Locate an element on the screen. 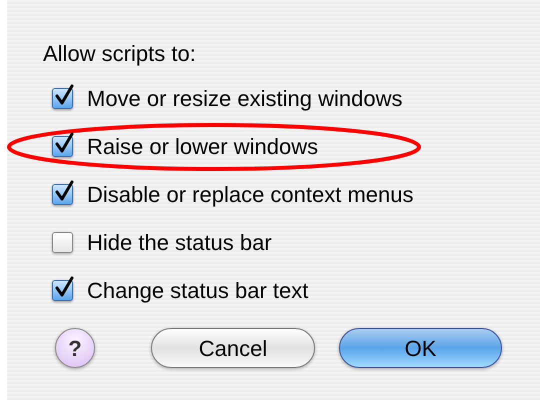 The height and width of the screenshot is (411, 547). help-button: ? is located at coordinates (75, 348).